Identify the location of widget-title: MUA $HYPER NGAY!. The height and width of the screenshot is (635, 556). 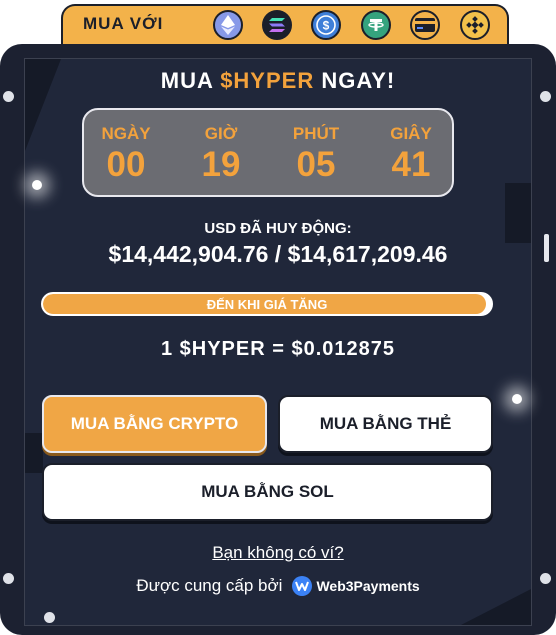
(278, 81).